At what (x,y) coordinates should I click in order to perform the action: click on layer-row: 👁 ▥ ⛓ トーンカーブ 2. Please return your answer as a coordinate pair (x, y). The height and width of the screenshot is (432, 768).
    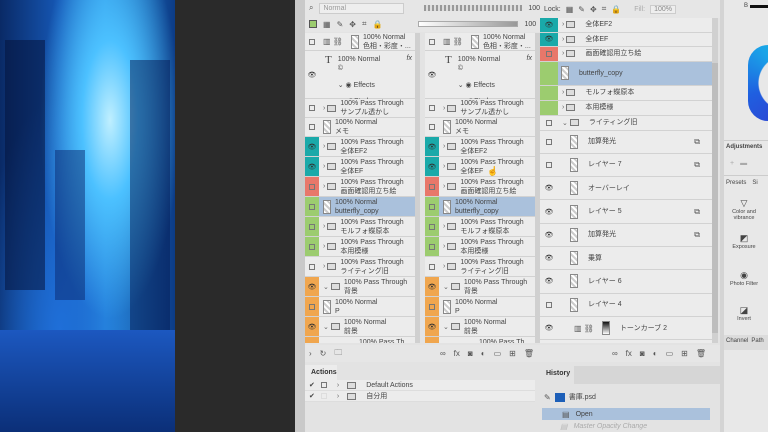
    Looking at the image, I should click on (626, 328).